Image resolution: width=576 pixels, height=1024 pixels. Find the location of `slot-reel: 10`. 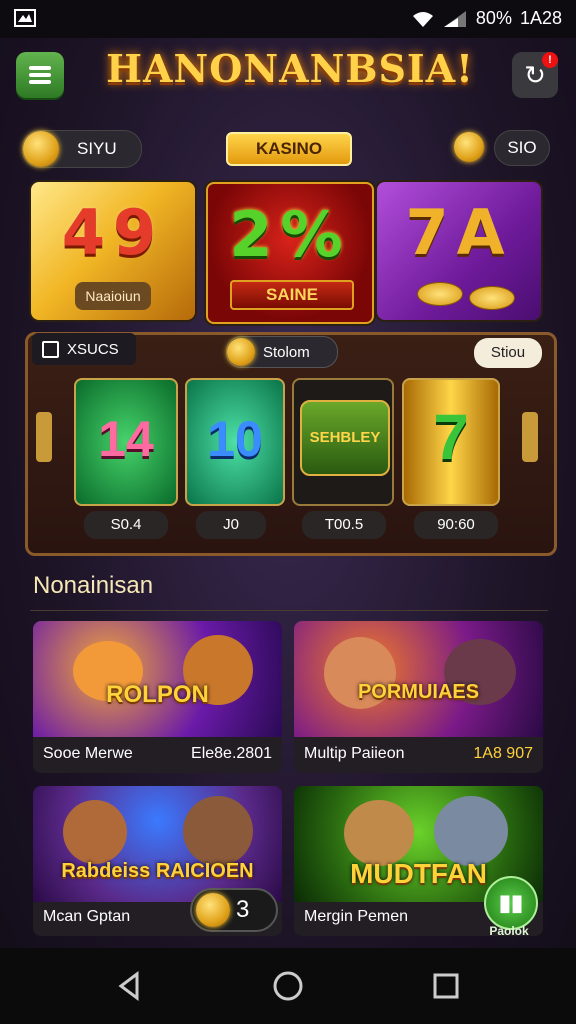

slot-reel: 10 is located at coordinates (235, 442).